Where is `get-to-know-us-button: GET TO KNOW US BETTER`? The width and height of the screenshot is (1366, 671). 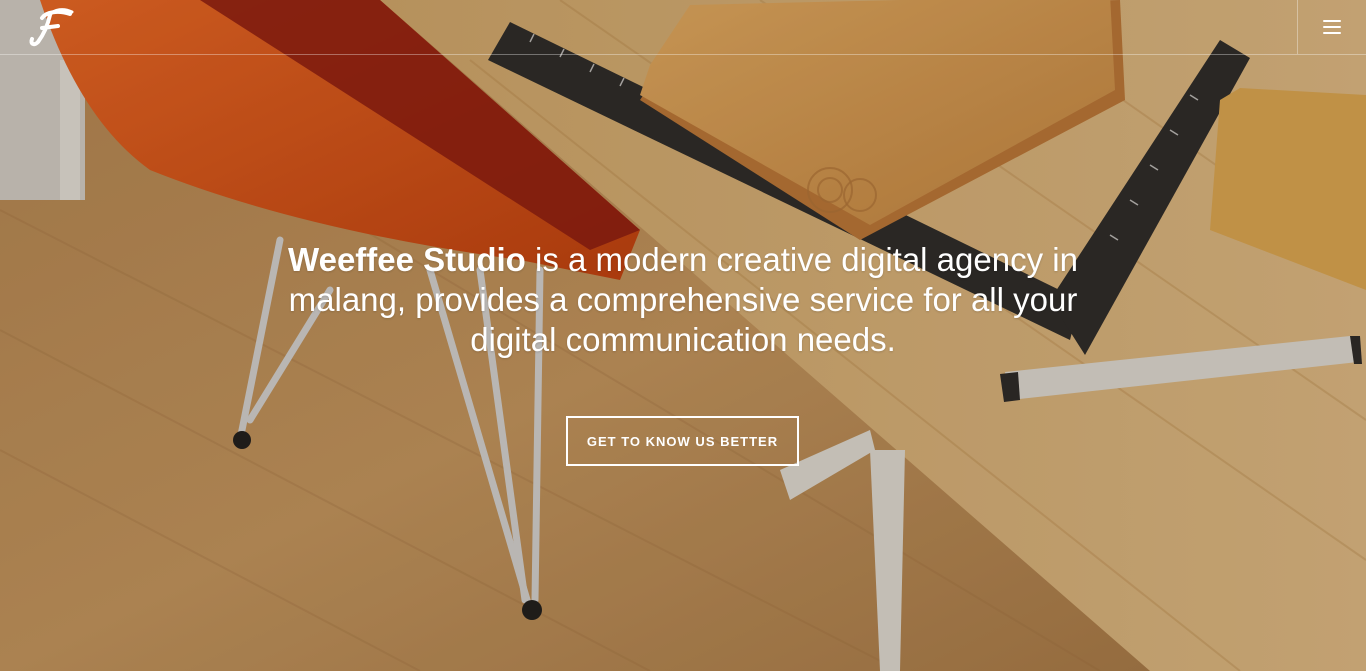
get-to-know-us-button: GET TO KNOW US BETTER is located at coordinates (682, 441).